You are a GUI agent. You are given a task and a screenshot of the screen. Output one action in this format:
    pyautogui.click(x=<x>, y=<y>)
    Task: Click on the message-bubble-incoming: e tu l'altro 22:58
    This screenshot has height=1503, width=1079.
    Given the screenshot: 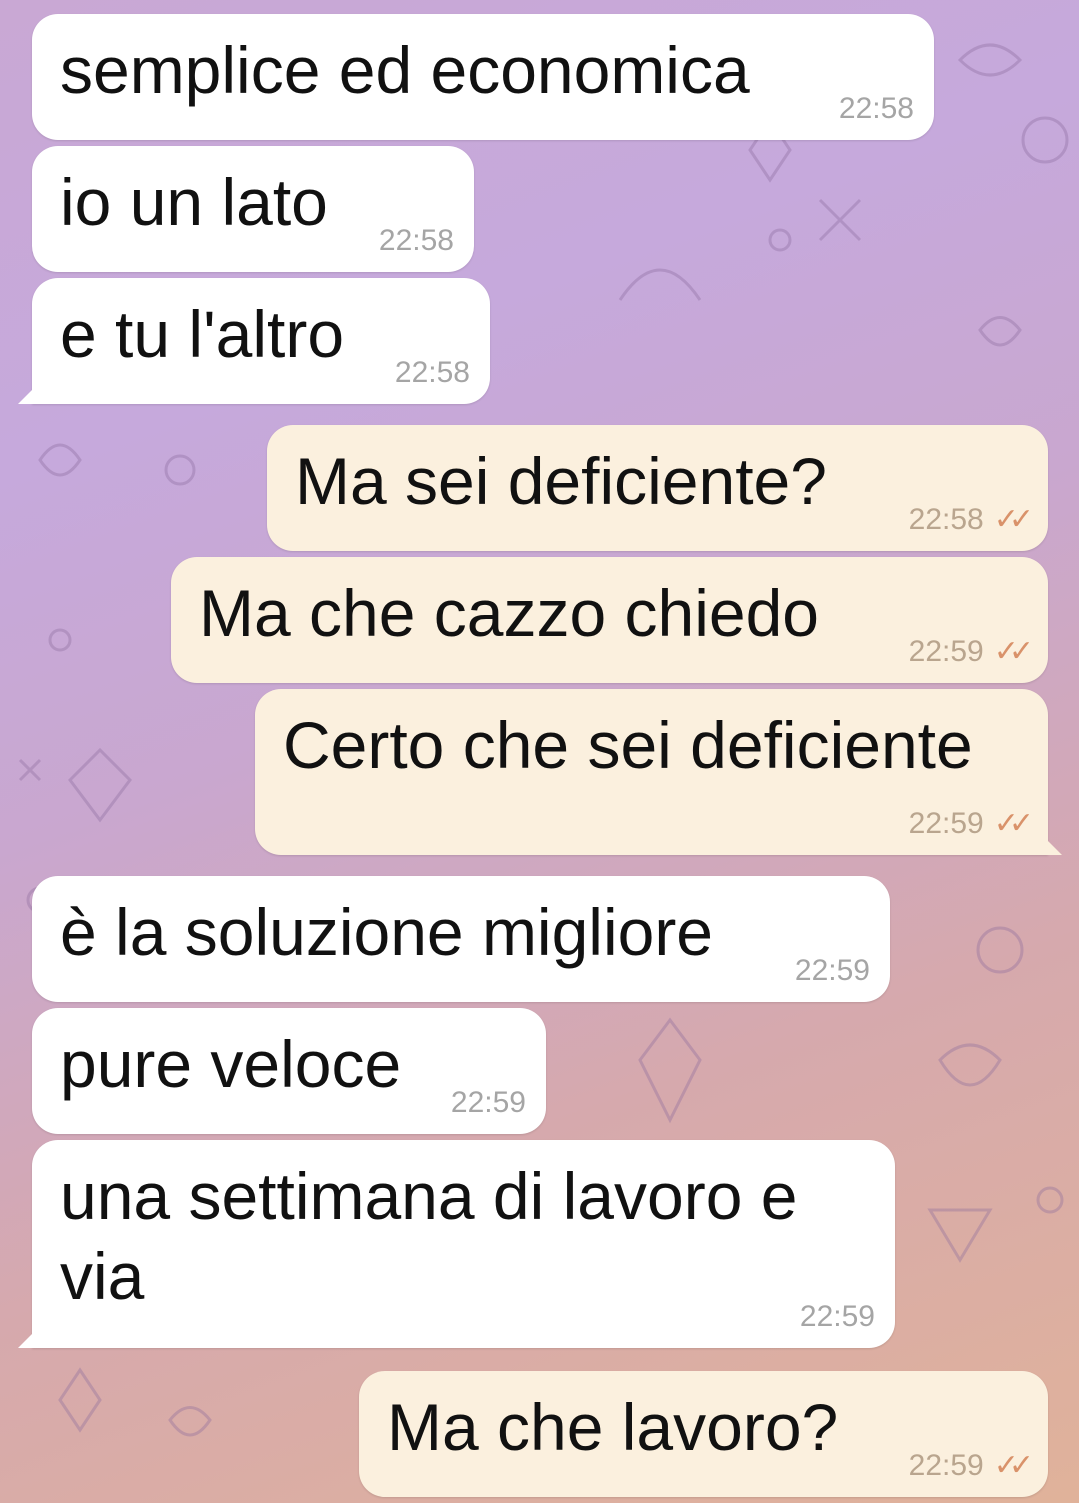 What is the action you would take?
    pyautogui.click(x=261, y=341)
    